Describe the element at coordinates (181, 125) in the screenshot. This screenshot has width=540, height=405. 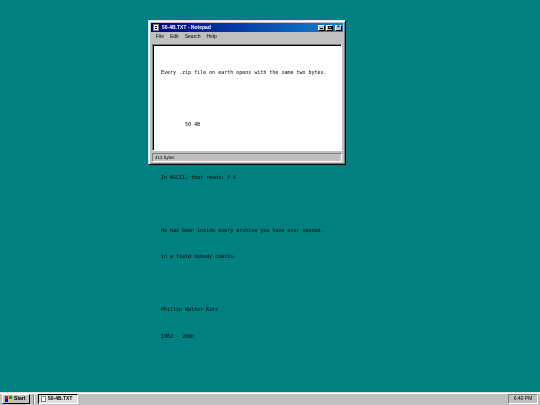
I see `text-line: 50 4B` at that location.